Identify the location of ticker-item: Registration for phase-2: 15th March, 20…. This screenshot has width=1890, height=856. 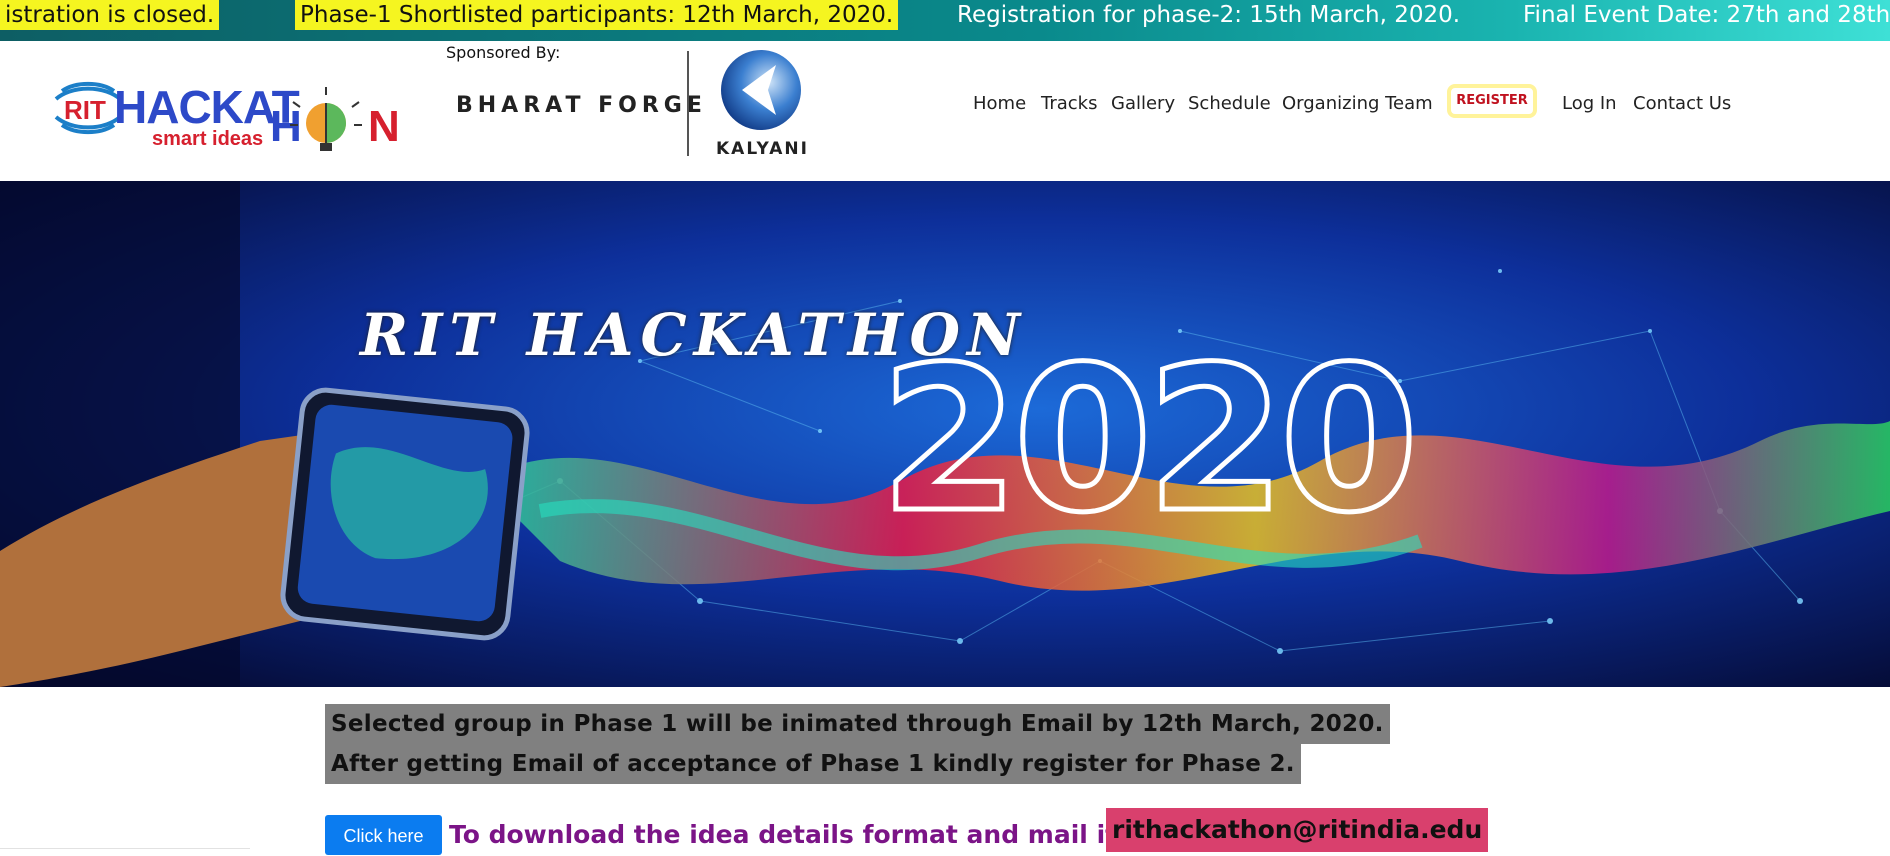
(1209, 15).